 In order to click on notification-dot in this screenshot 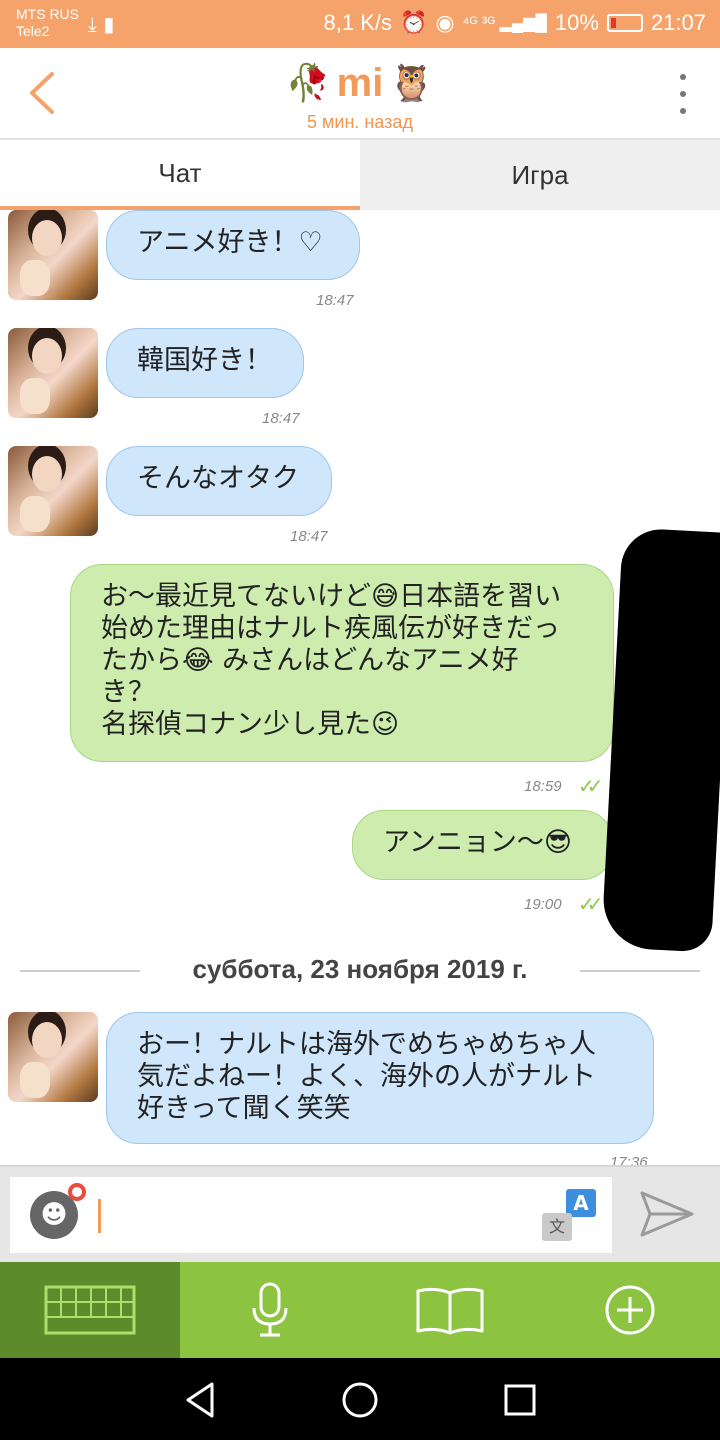, I will do `click(77, 1192)`.